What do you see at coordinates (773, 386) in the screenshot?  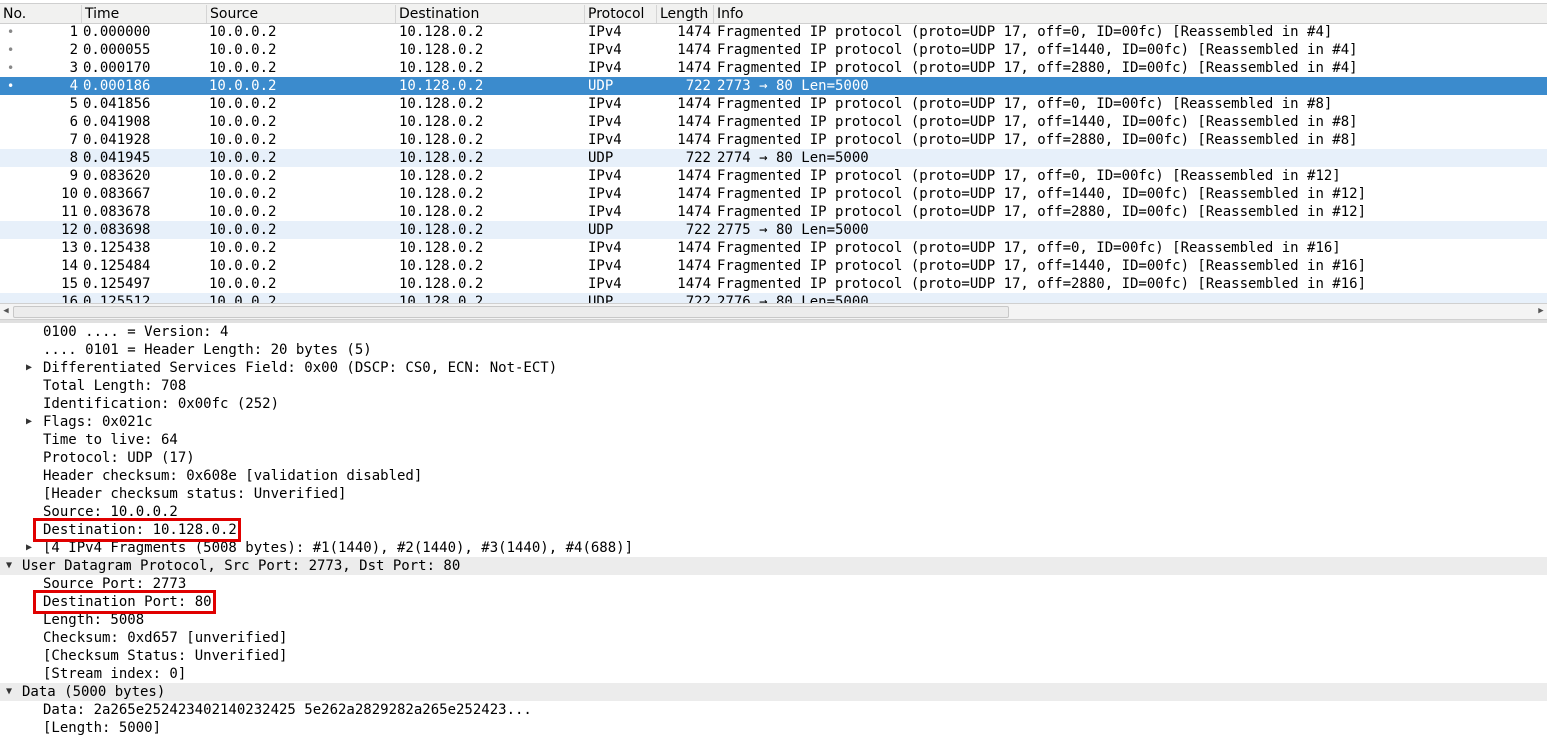 I see `details-field: Total Length: 708` at bounding box center [773, 386].